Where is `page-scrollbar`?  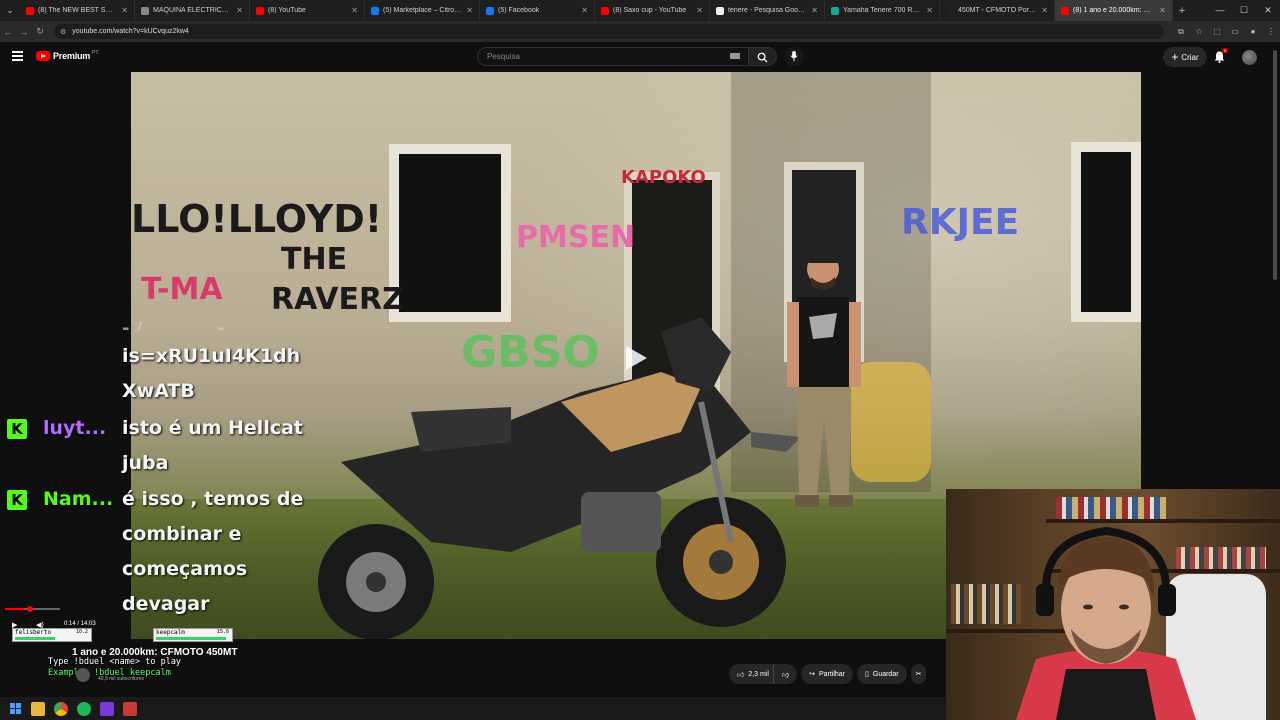 page-scrollbar is located at coordinates (1275, 171).